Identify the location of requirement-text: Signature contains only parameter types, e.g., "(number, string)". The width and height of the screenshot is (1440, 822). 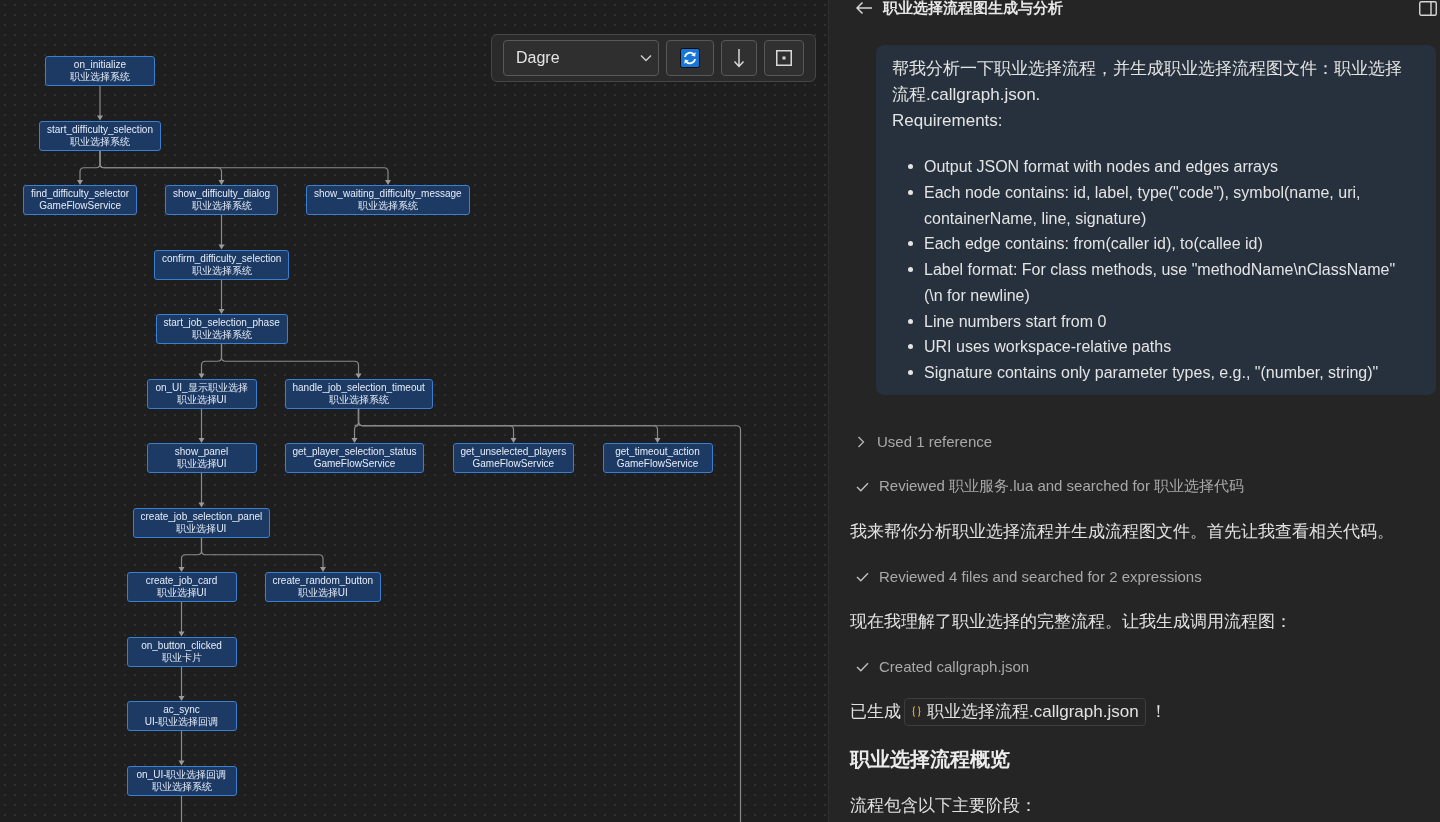
(1152, 373).